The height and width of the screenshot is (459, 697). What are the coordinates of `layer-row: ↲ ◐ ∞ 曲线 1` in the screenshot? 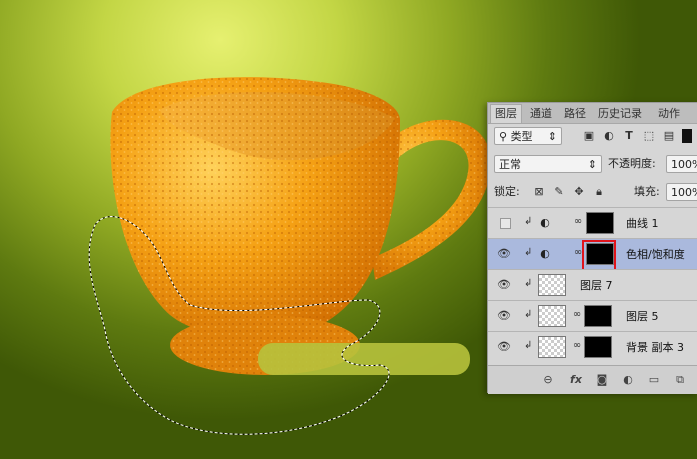 It's located at (592, 223).